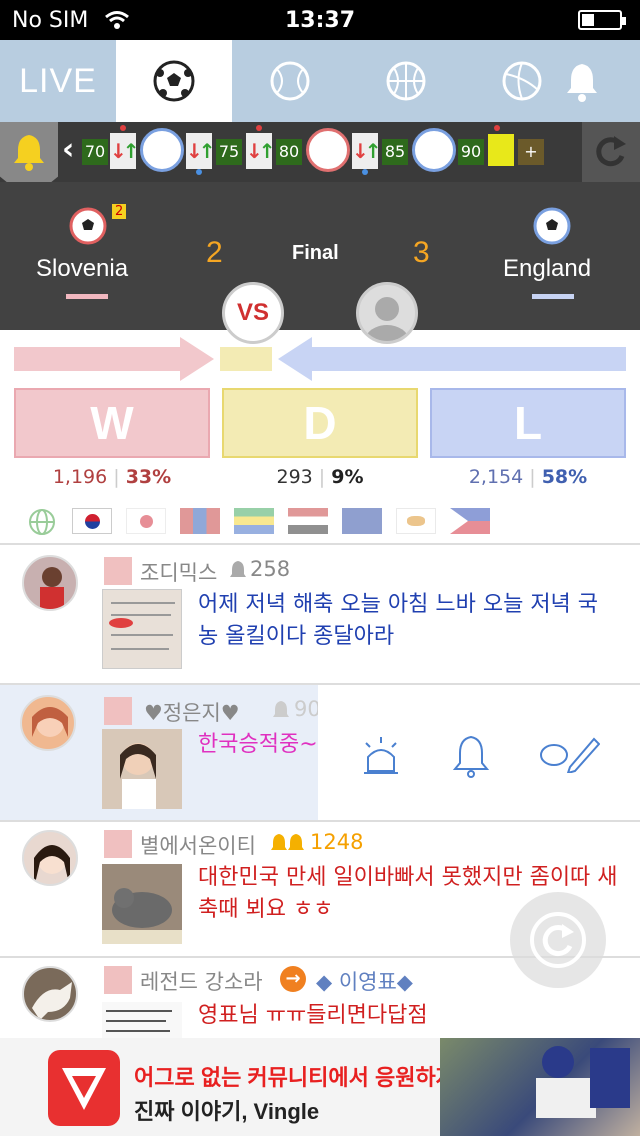 The width and height of the screenshot is (640, 1140). What do you see at coordinates (258, 744) in the screenshot?
I see `post-text: 한국승적중~` at bounding box center [258, 744].